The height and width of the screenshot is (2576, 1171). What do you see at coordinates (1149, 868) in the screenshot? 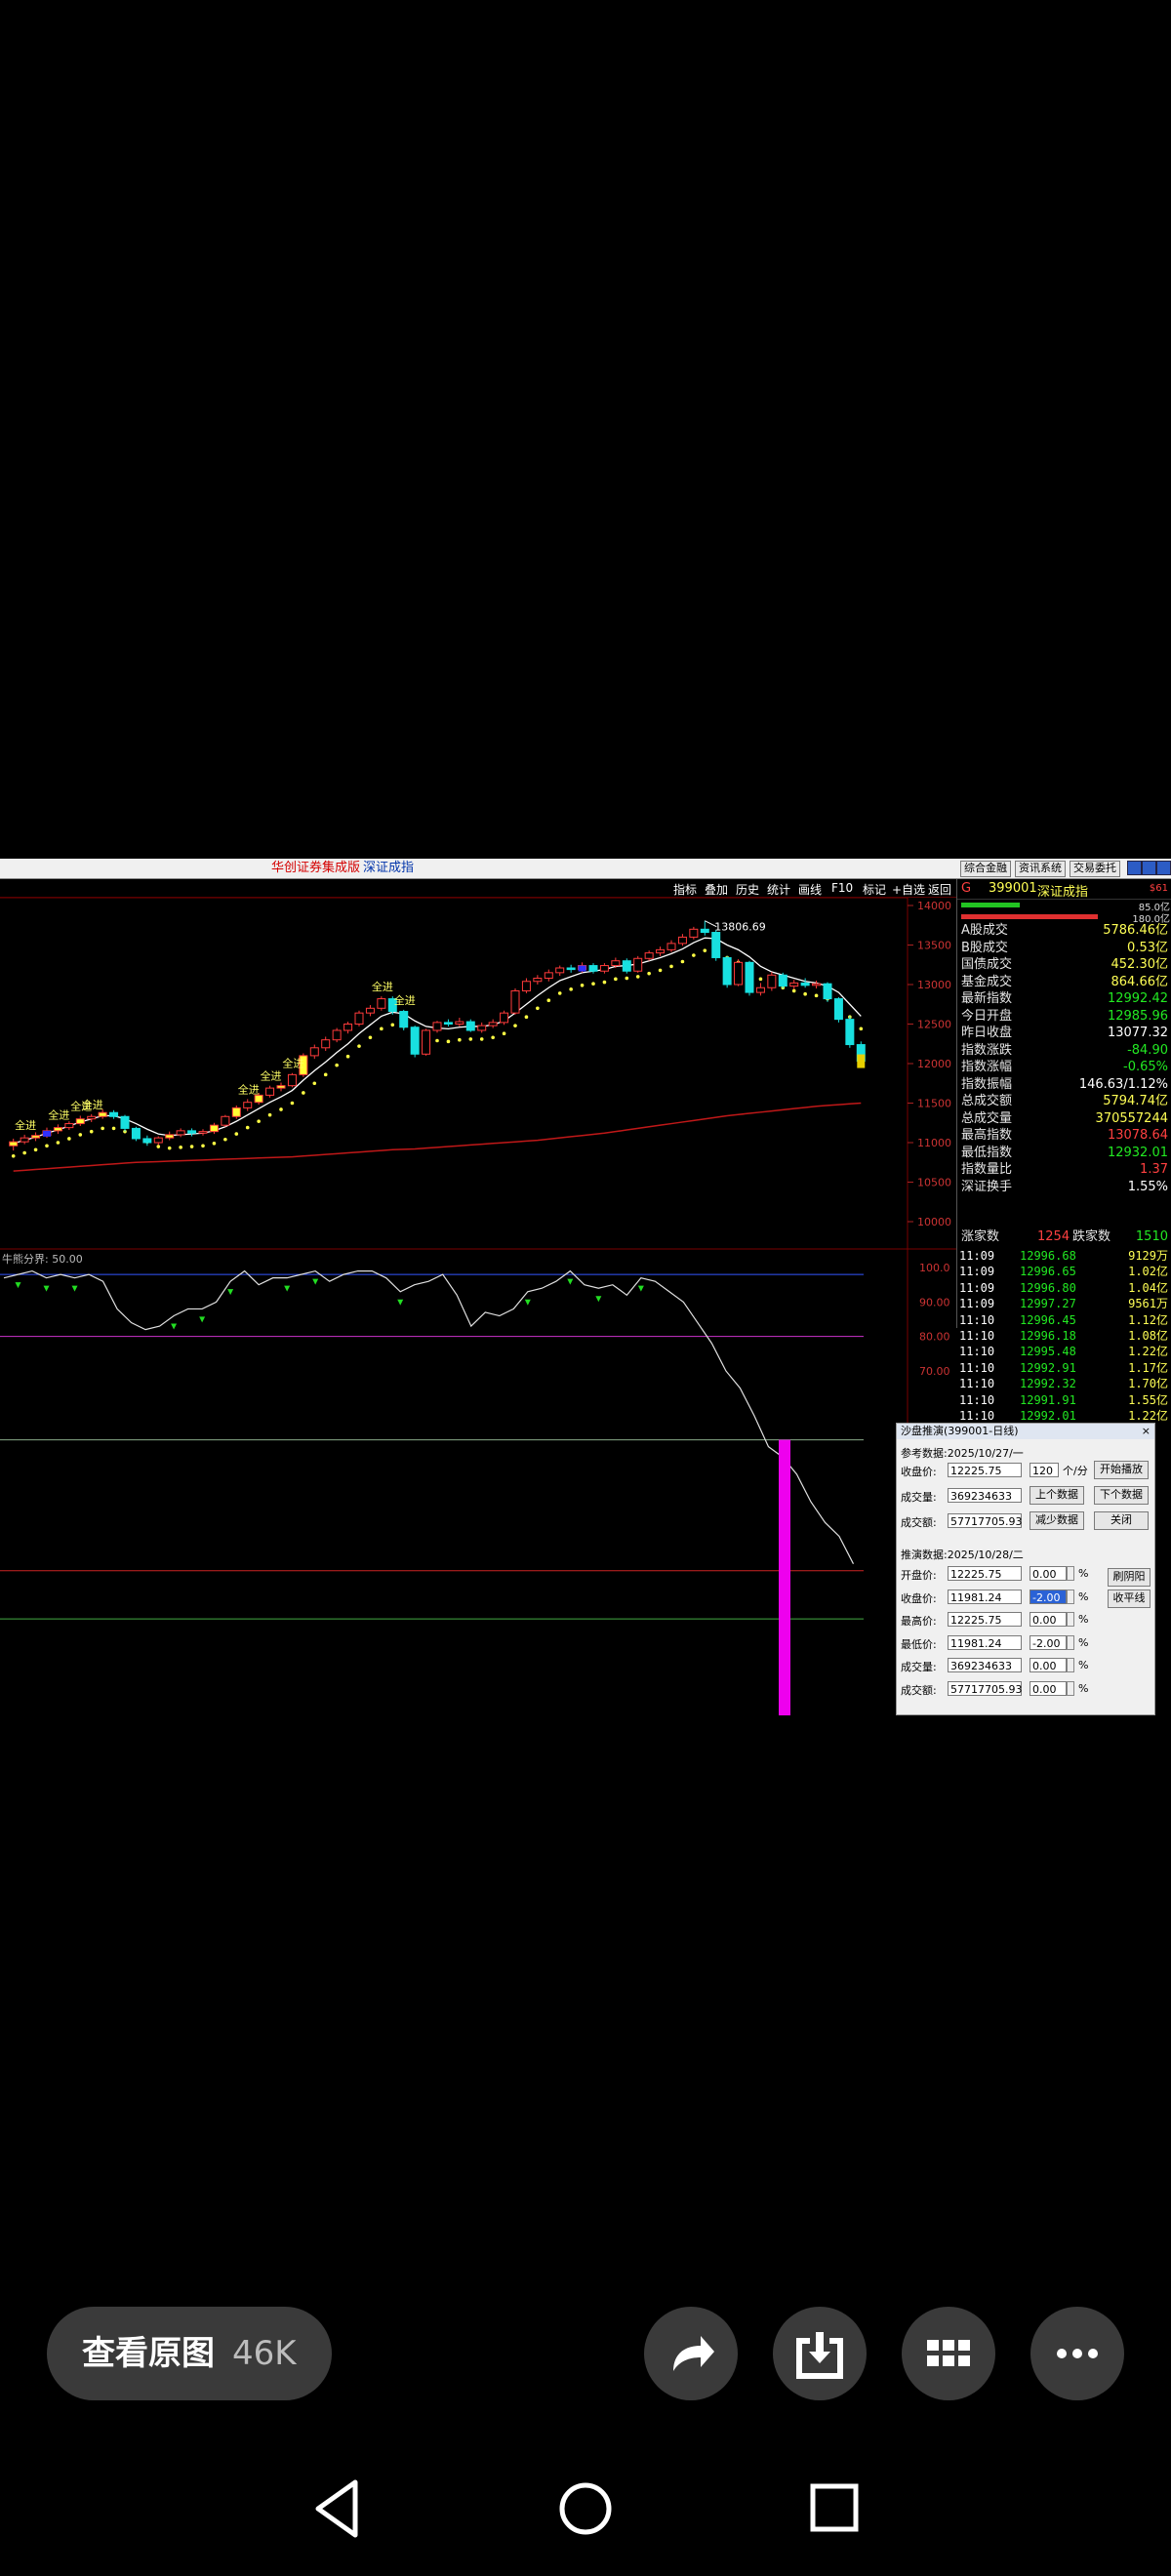
I see `maximize-icon` at bounding box center [1149, 868].